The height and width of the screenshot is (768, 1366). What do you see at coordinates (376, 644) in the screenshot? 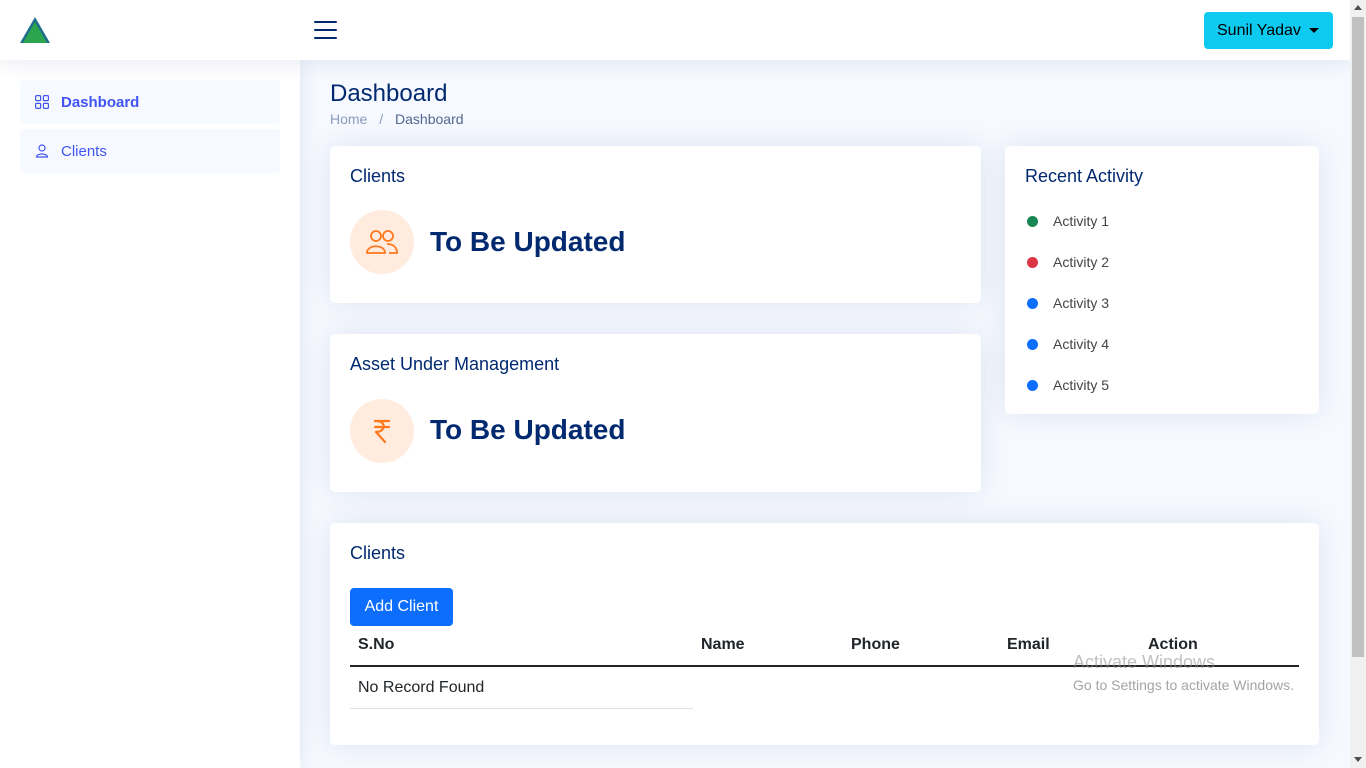
I see `column-header-sno: S.No` at bounding box center [376, 644].